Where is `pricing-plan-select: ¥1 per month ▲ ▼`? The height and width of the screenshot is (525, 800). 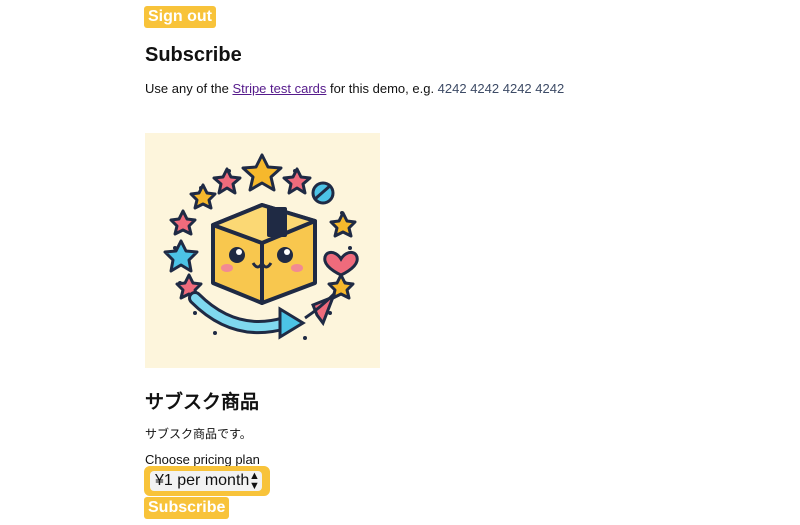 pricing-plan-select: ¥1 per month ▲ ▼ is located at coordinates (206, 481).